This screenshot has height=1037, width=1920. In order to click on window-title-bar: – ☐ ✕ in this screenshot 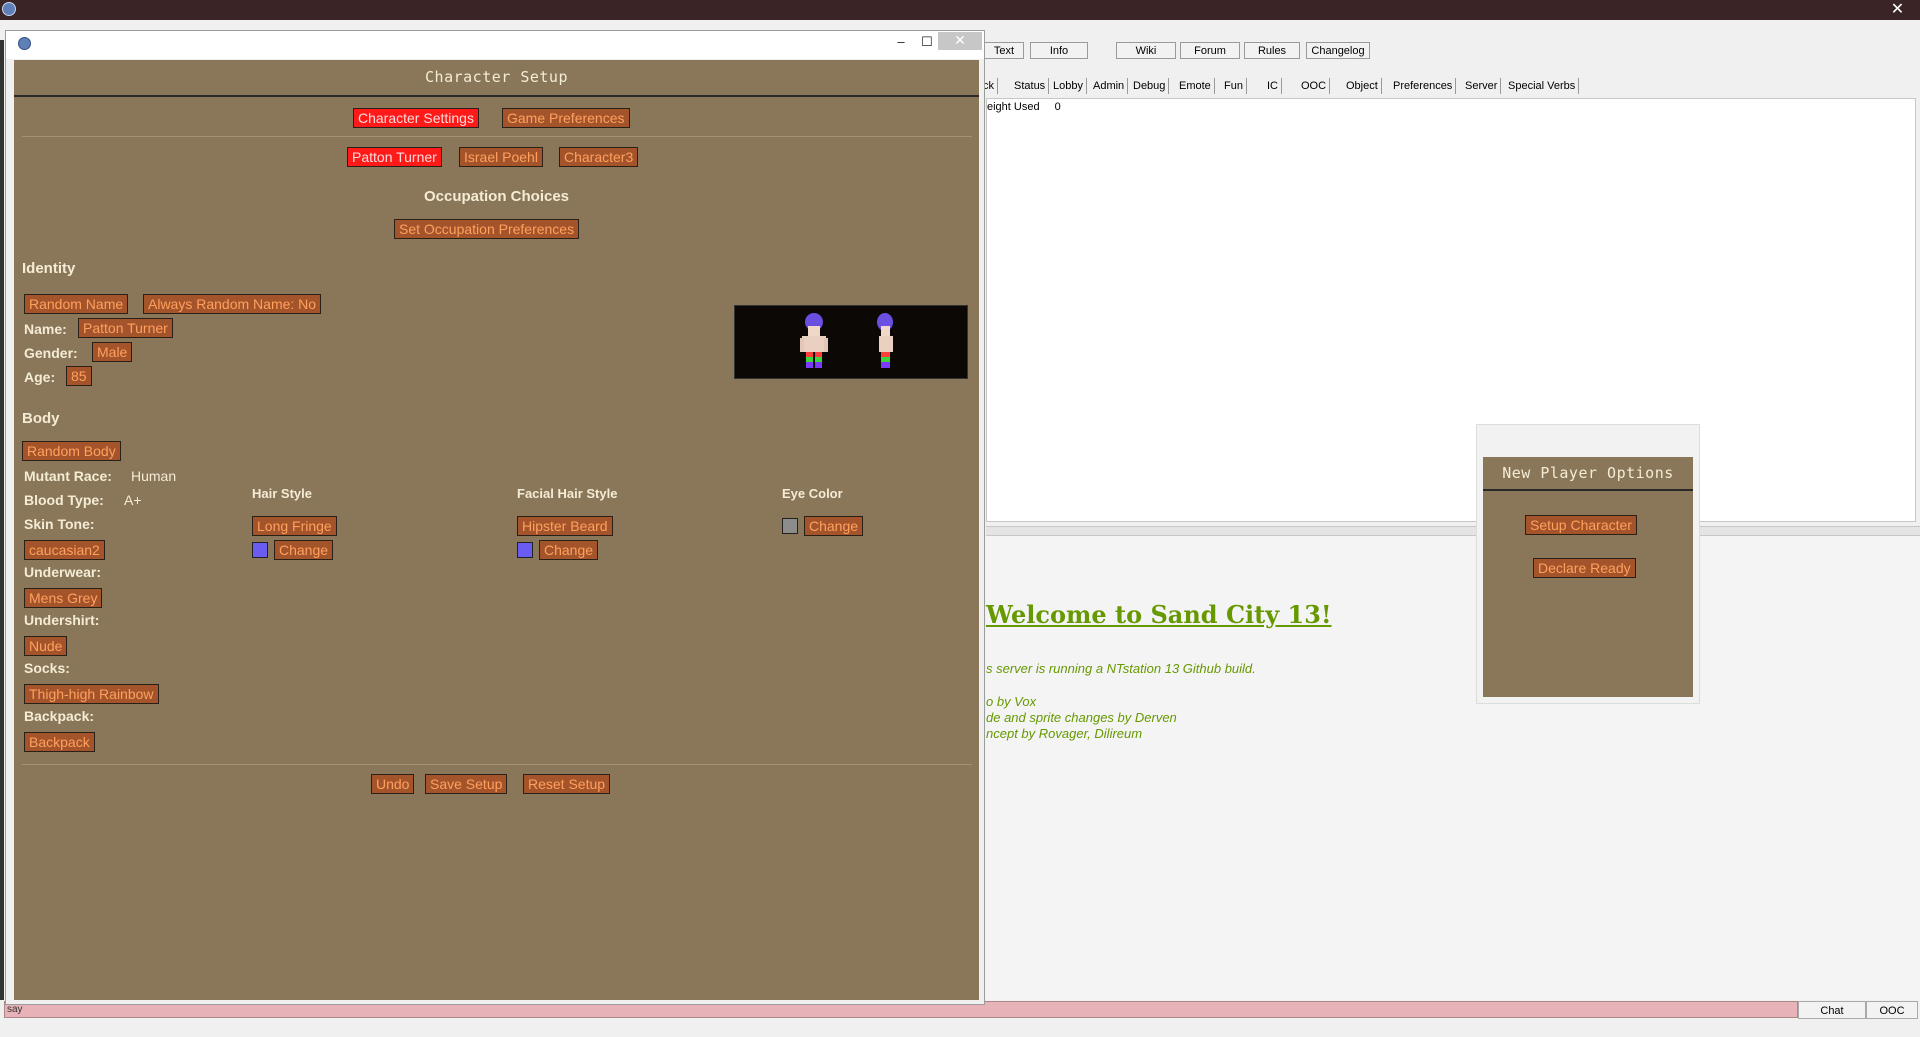, I will do `click(495, 45)`.